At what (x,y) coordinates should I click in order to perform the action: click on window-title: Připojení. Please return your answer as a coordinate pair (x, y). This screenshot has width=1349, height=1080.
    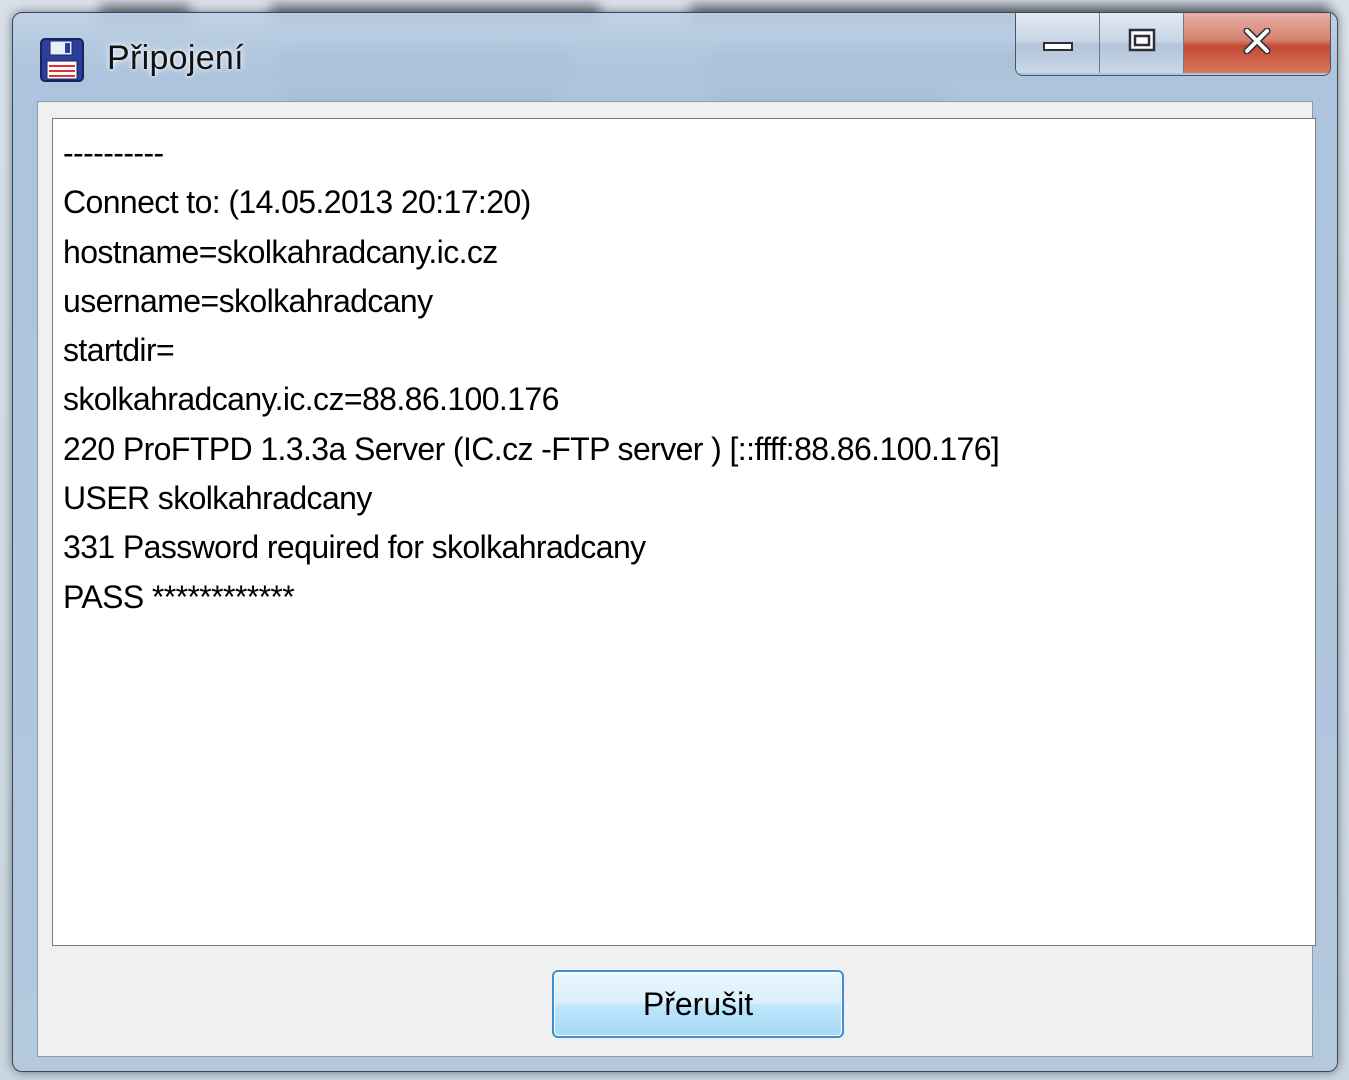
    Looking at the image, I should click on (175, 58).